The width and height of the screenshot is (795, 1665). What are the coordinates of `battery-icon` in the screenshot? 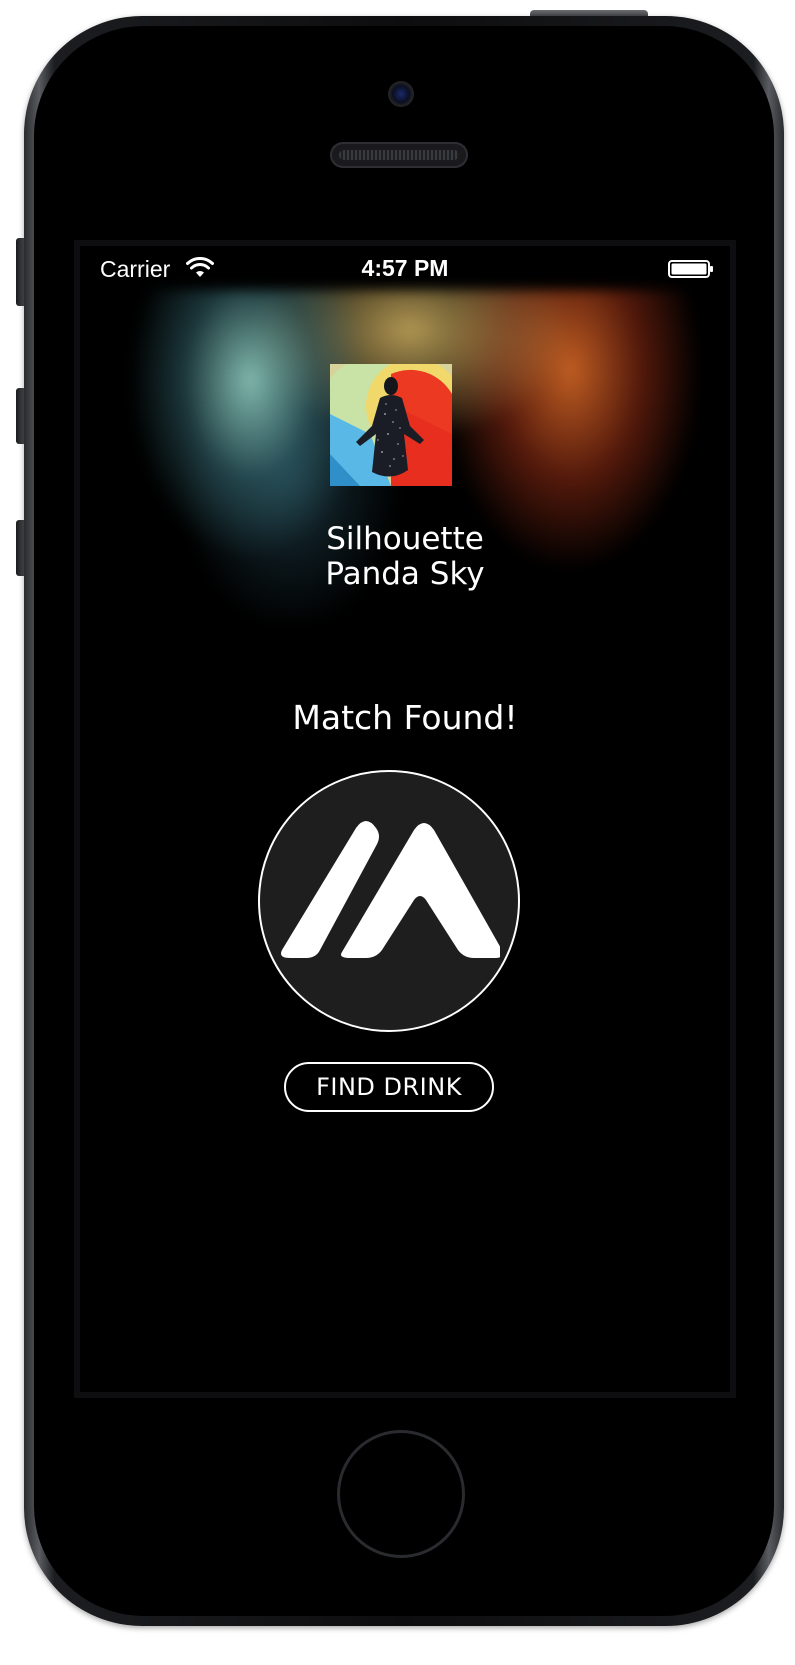 It's located at (690, 269).